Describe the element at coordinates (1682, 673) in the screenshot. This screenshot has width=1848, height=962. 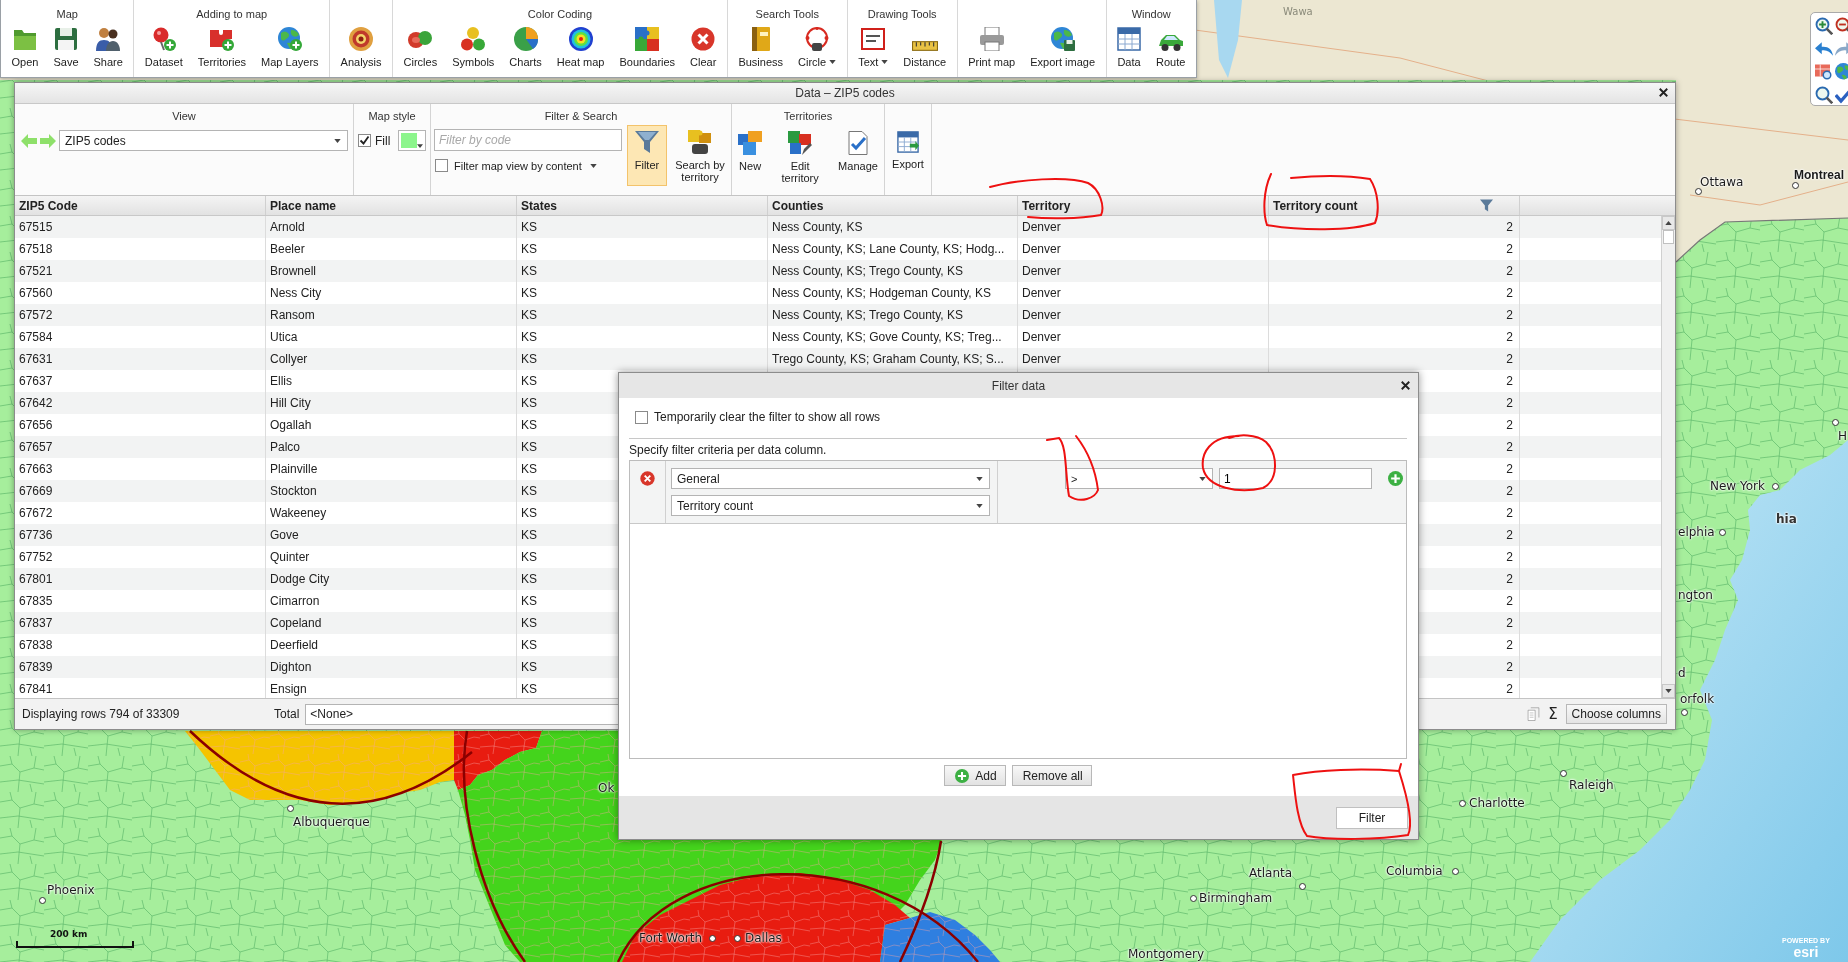
I see `map-label: d` at that location.